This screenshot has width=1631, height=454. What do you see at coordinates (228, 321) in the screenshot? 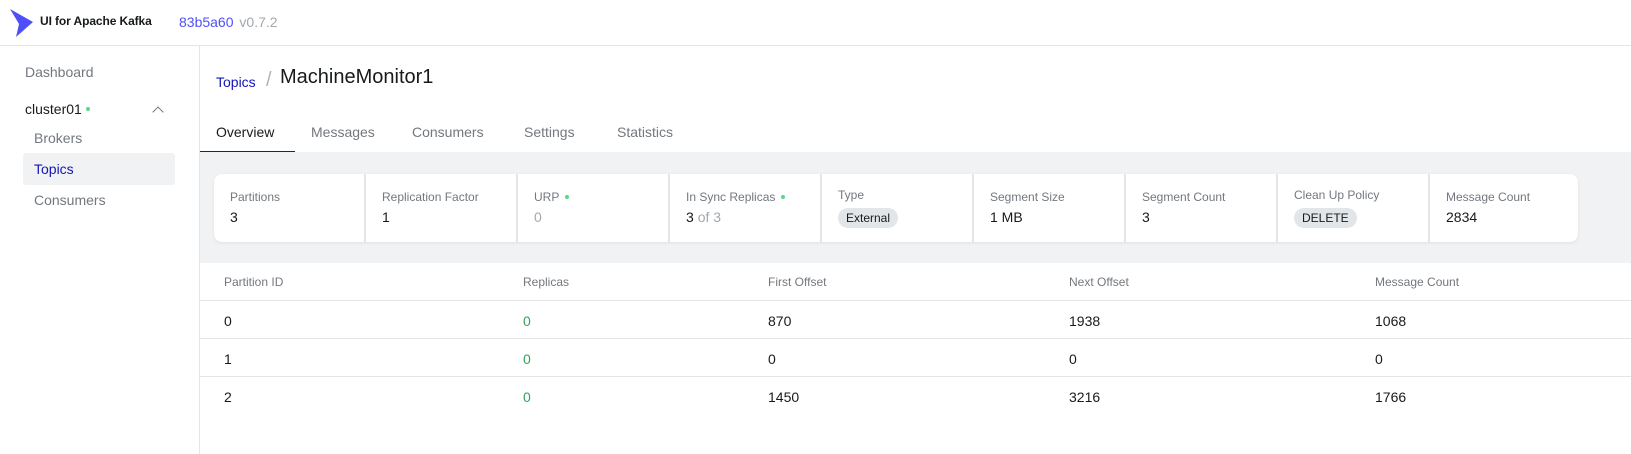
I see `cell-partition-id: 0` at bounding box center [228, 321].